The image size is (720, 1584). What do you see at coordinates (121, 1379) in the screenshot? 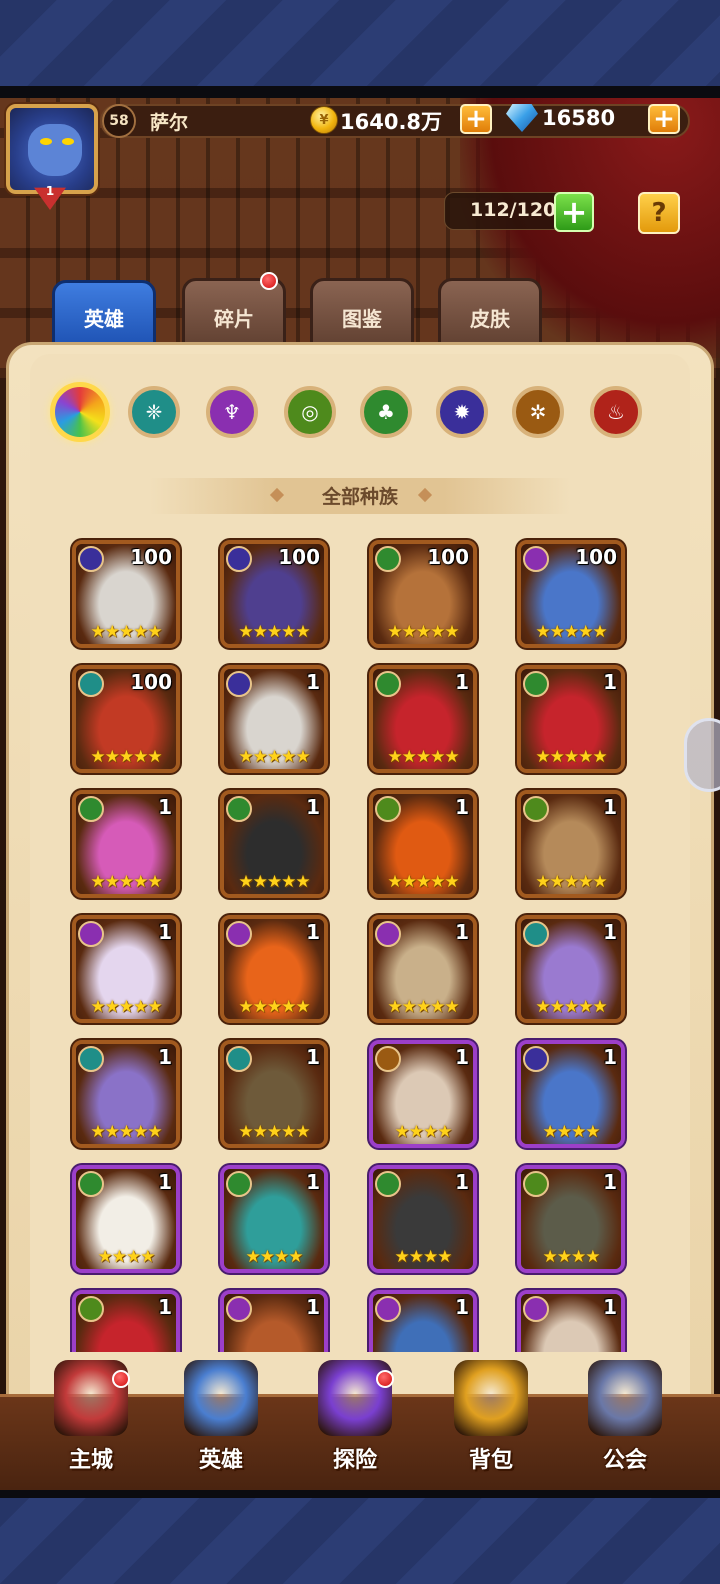
I see `nav-notification-dot` at bounding box center [121, 1379].